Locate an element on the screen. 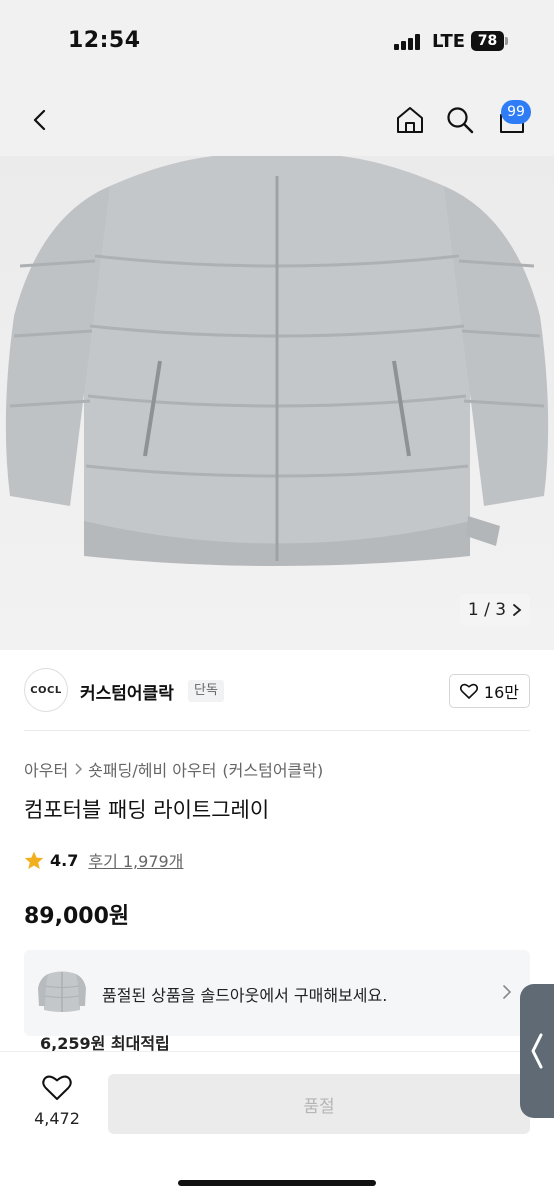 Image resolution: width=554 pixels, height=1200 pixels. home-icon is located at coordinates (410, 120).